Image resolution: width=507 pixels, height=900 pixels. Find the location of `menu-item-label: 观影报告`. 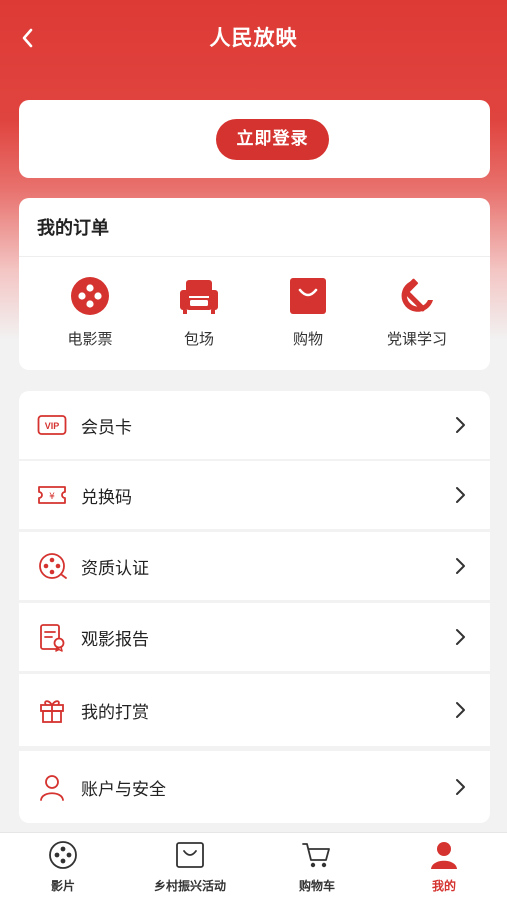

menu-item-label: 观影报告 is located at coordinates (115, 639).